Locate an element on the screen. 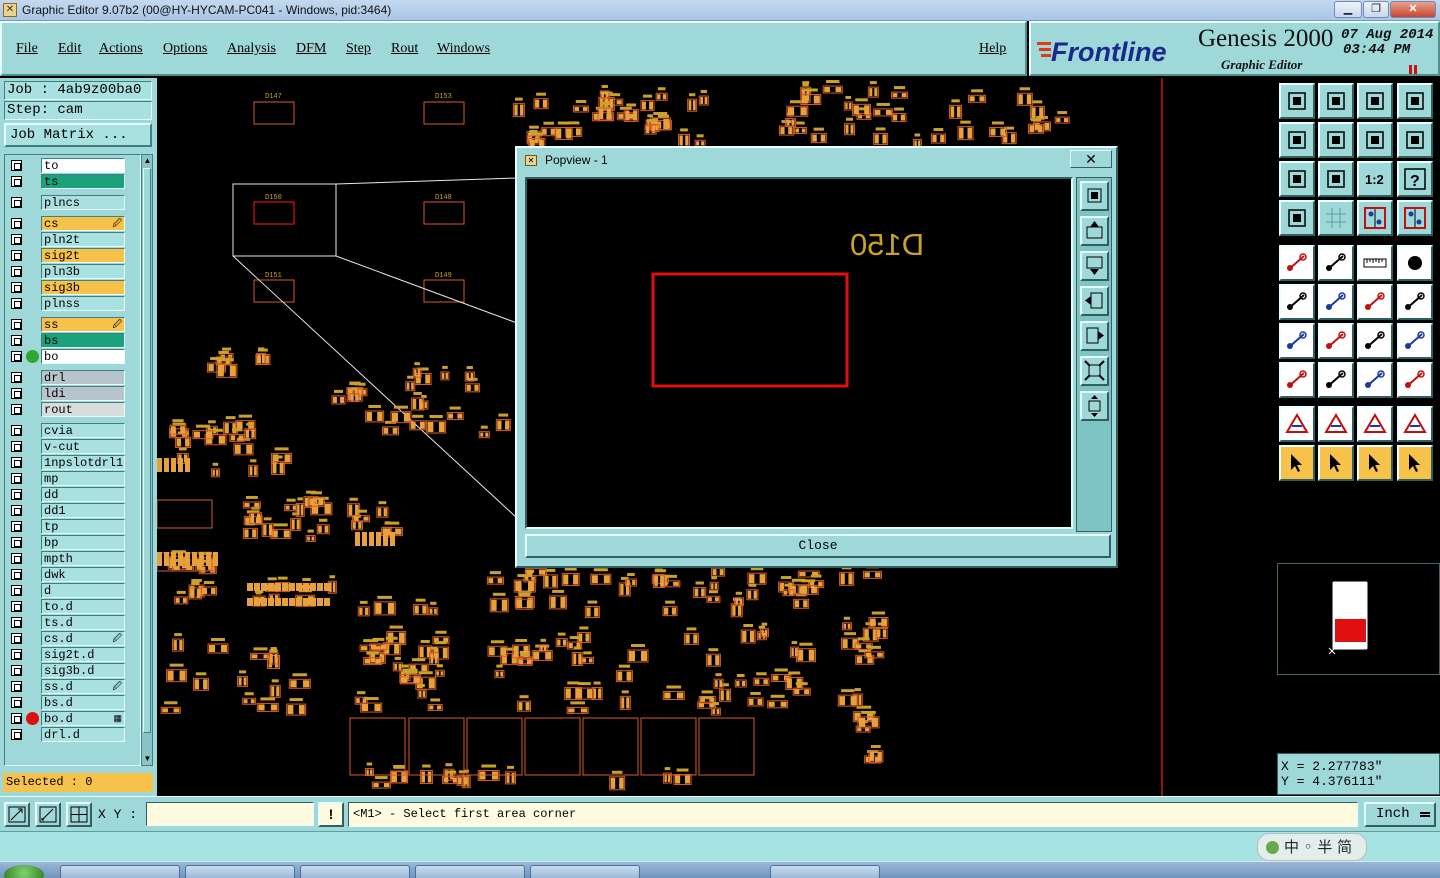  warning-button: ! is located at coordinates (331, 814).